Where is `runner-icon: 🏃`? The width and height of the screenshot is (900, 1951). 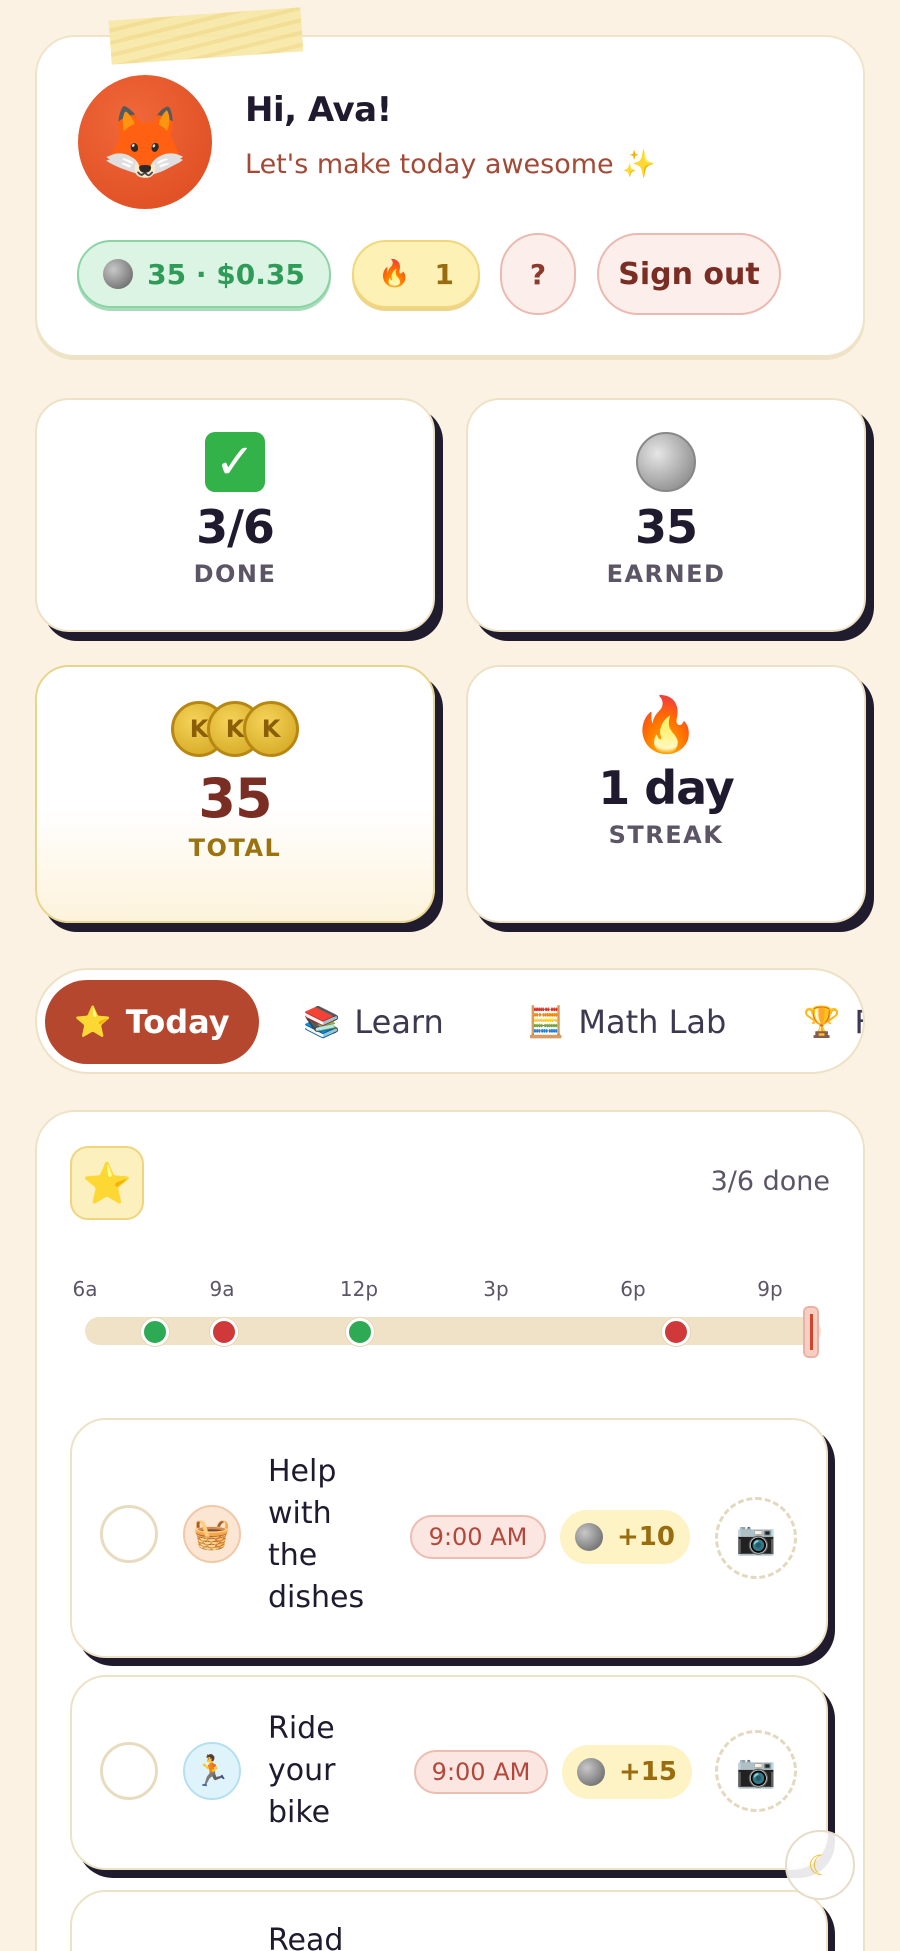
runner-icon: 🏃 is located at coordinates (212, 1771).